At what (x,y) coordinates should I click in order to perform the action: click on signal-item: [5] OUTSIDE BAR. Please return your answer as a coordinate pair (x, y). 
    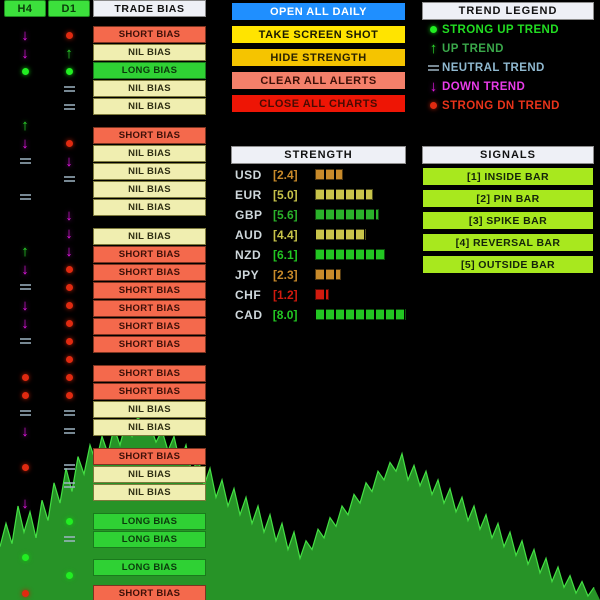
    Looking at the image, I should click on (508, 264).